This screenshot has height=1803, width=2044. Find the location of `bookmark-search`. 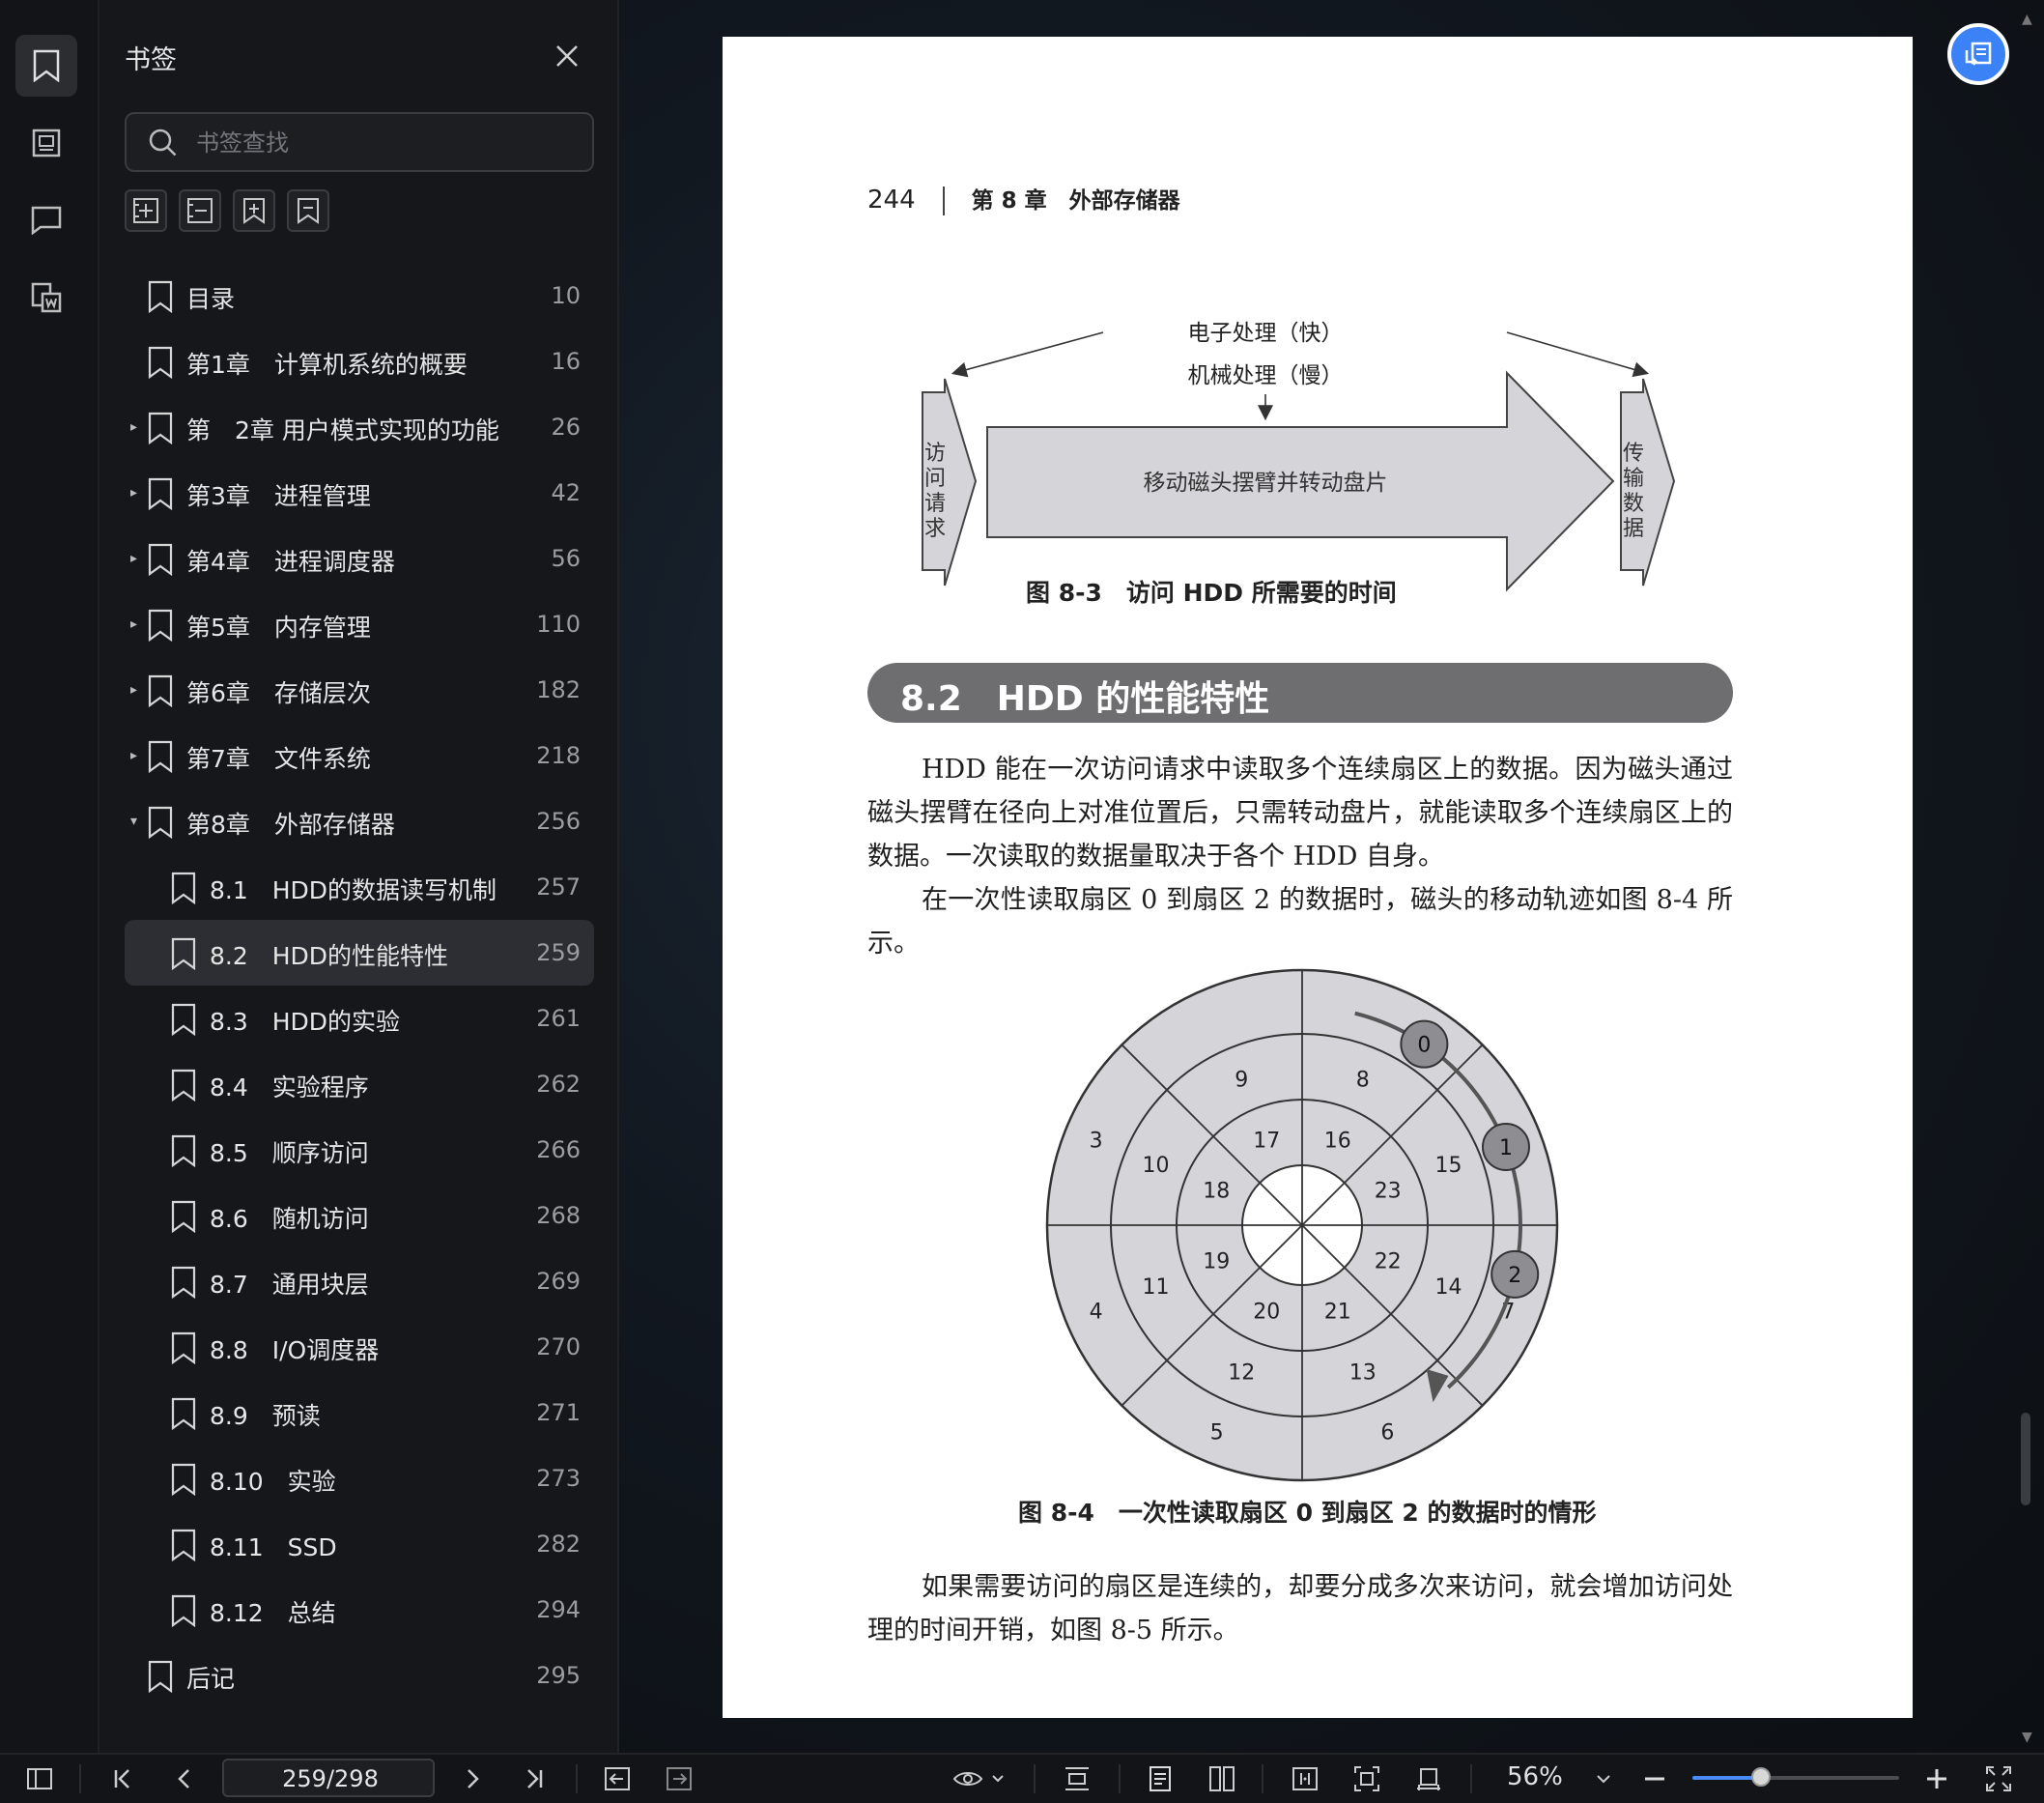

bookmark-search is located at coordinates (360, 142).